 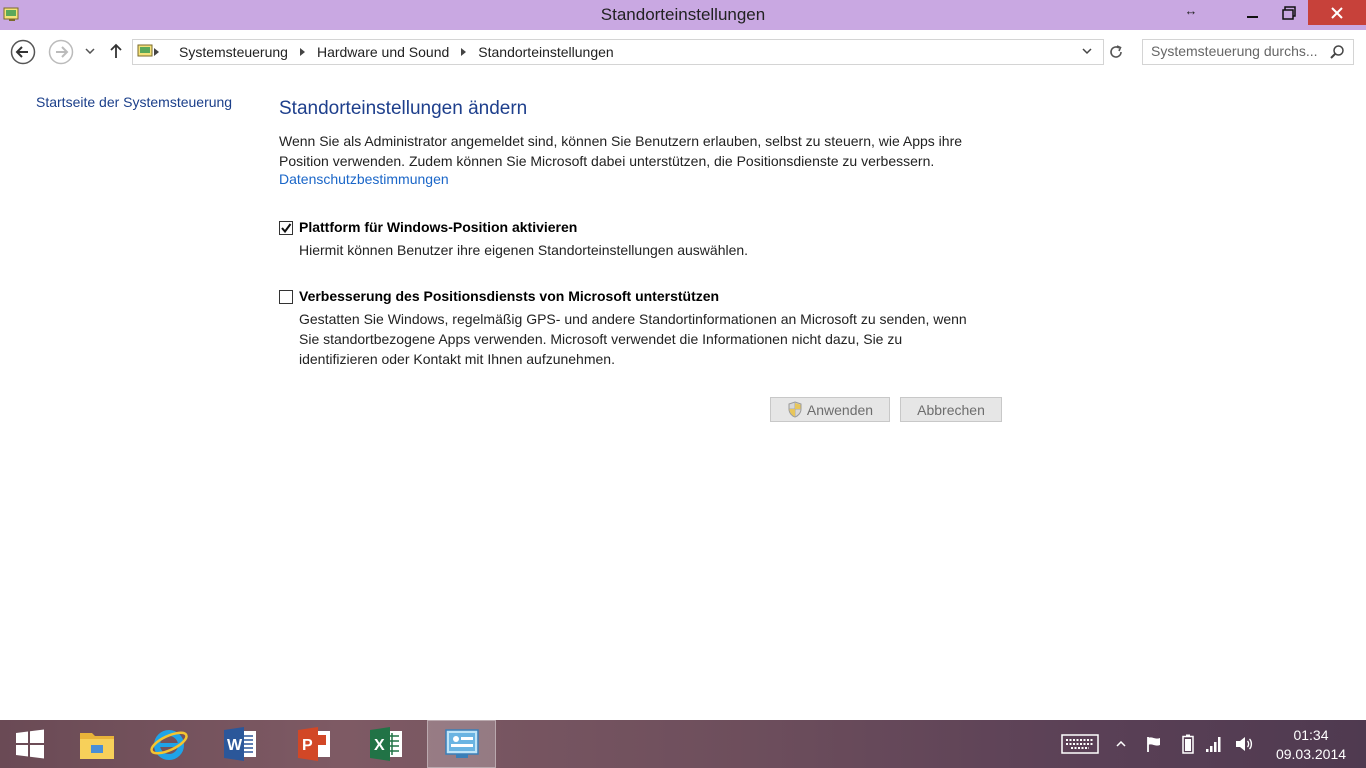 I want to click on file-explorer-taskbar-button, so click(x=97, y=744).